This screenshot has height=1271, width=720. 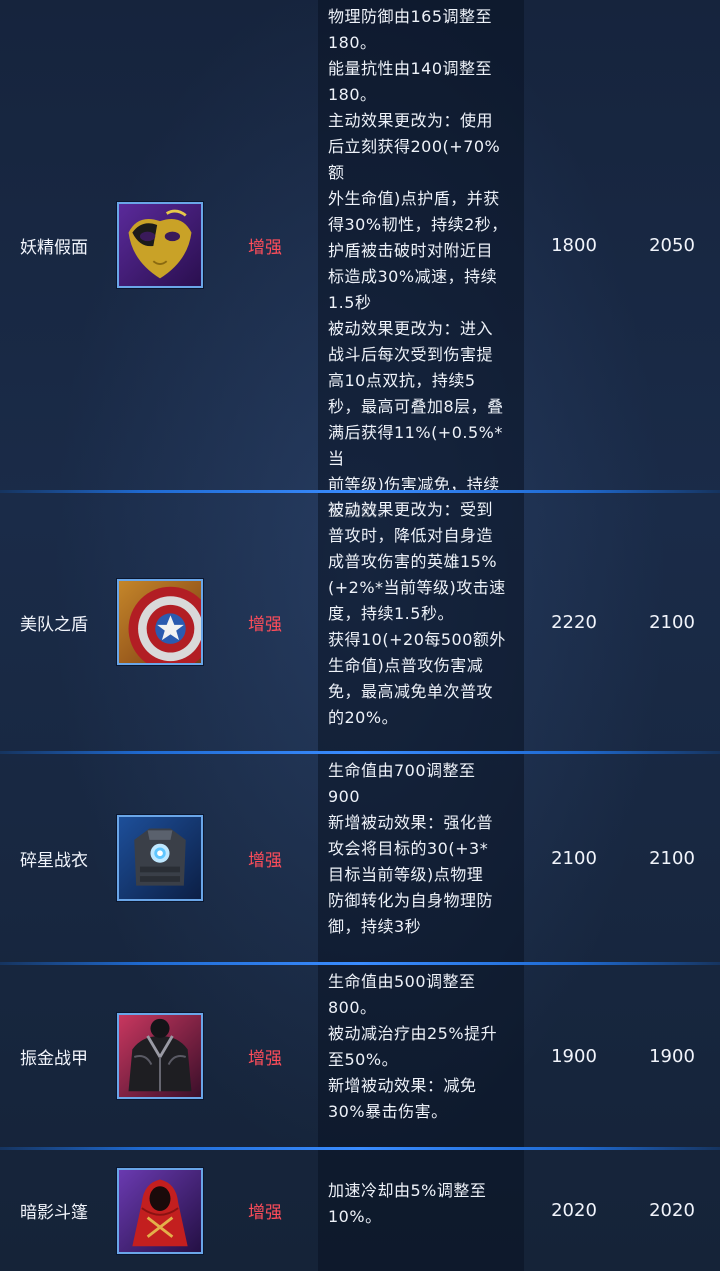 What do you see at coordinates (54, 247) in the screenshot?
I see `item-name: 妖精假面` at bounding box center [54, 247].